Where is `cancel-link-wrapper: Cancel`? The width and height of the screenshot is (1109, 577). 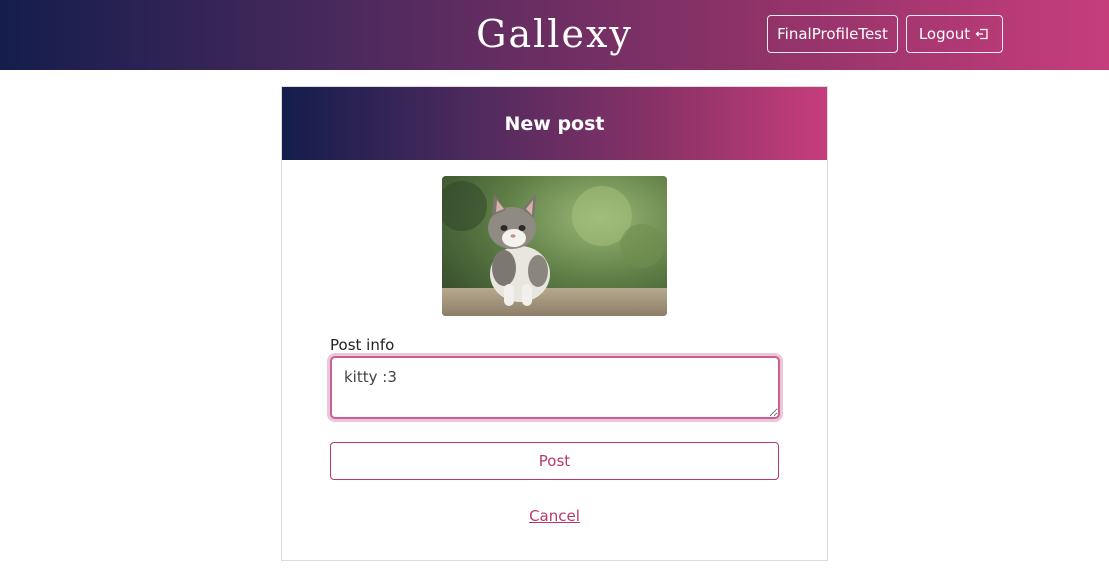 cancel-link-wrapper: Cancel is located at coordinates (554, 516).